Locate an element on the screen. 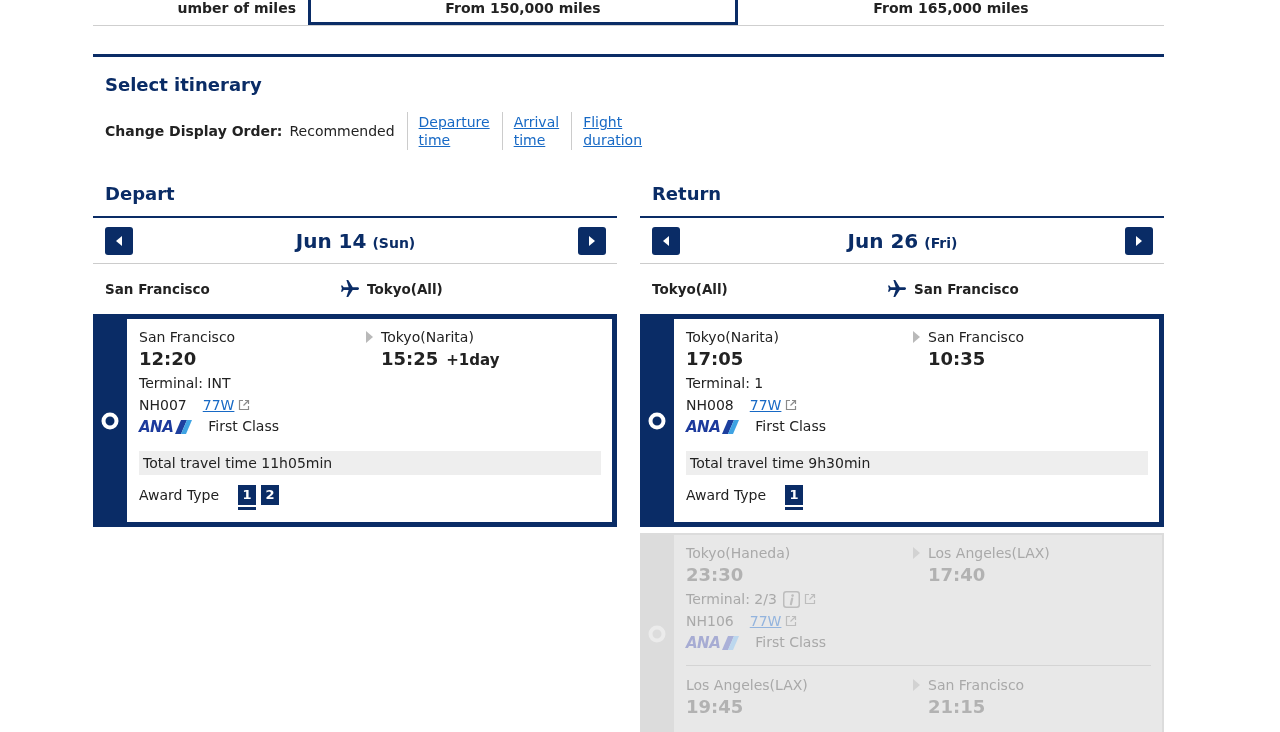 This screenshot has width=1280, height=732. sort-label: Change Display Order: is located at coordinates (194, 131).